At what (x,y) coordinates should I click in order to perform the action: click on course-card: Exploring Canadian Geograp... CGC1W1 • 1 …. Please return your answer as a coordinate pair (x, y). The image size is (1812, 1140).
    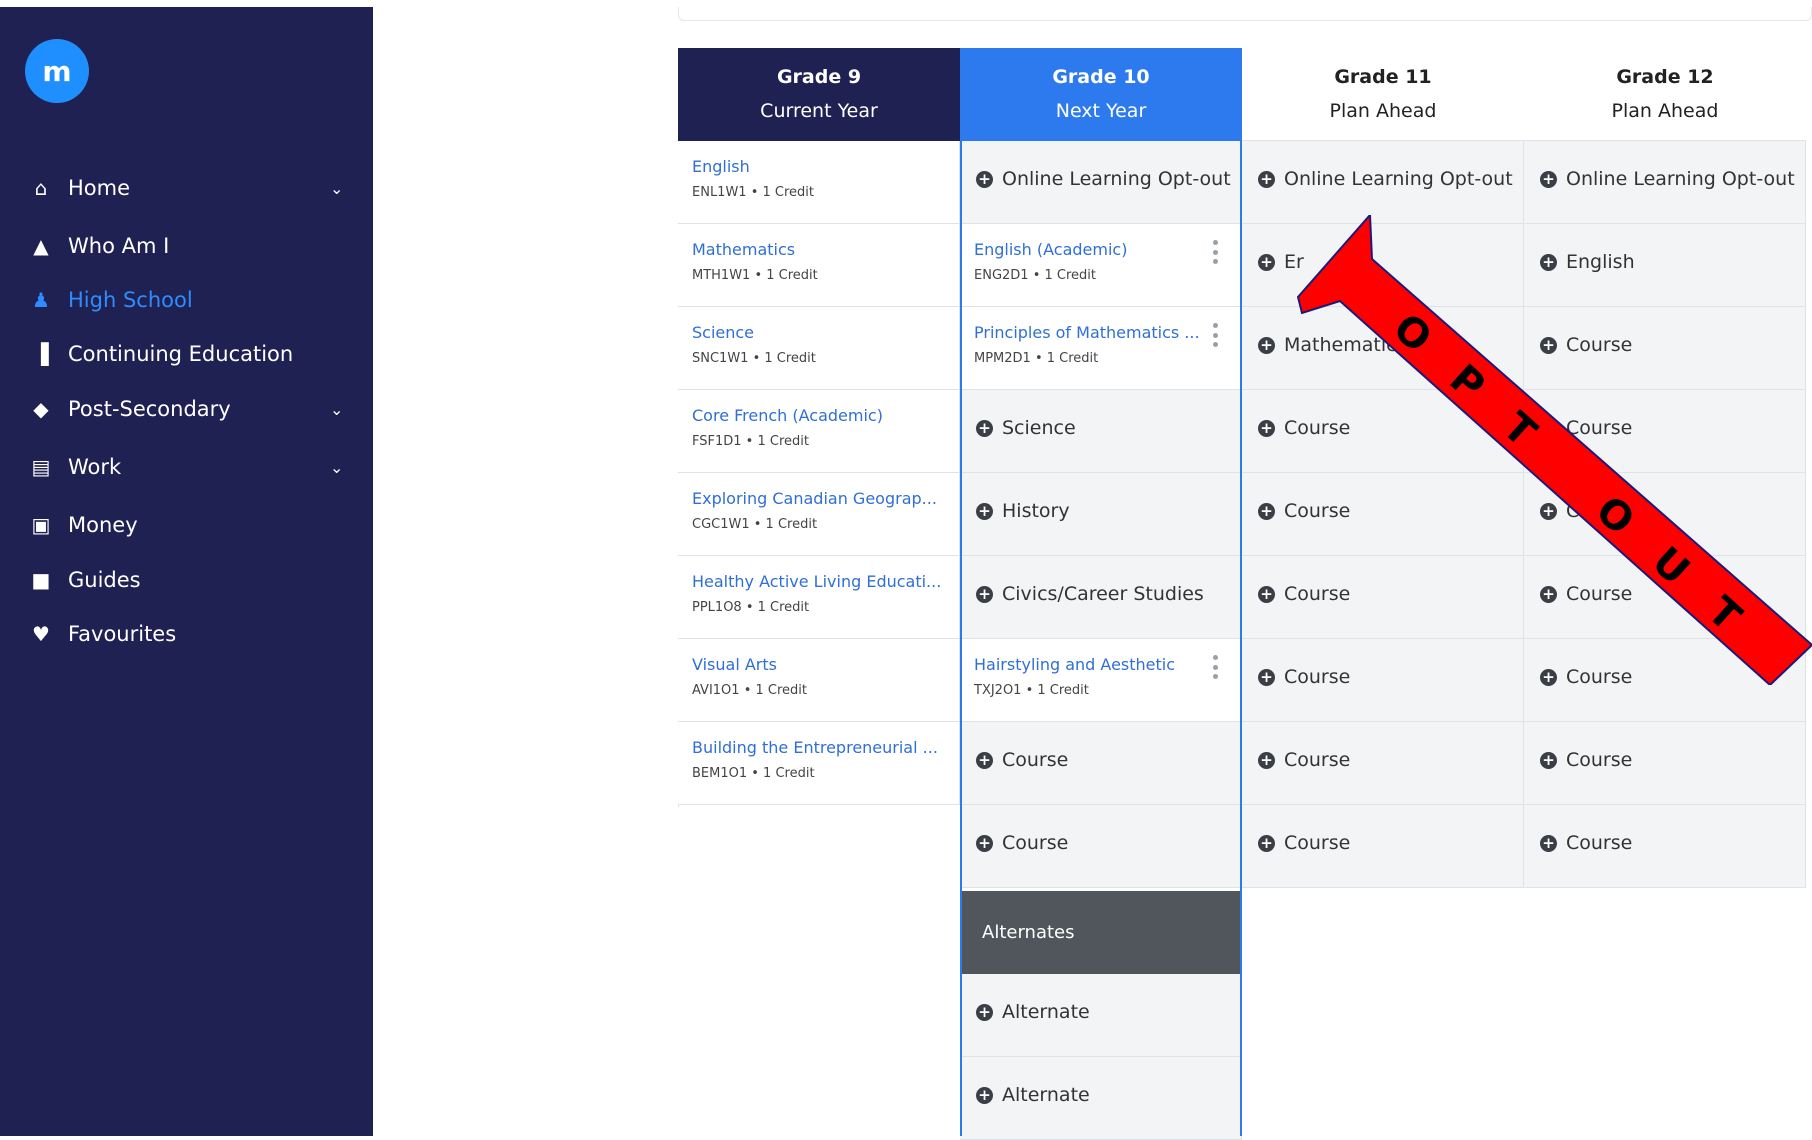
    Looking at the image, I should click on (819, 514).